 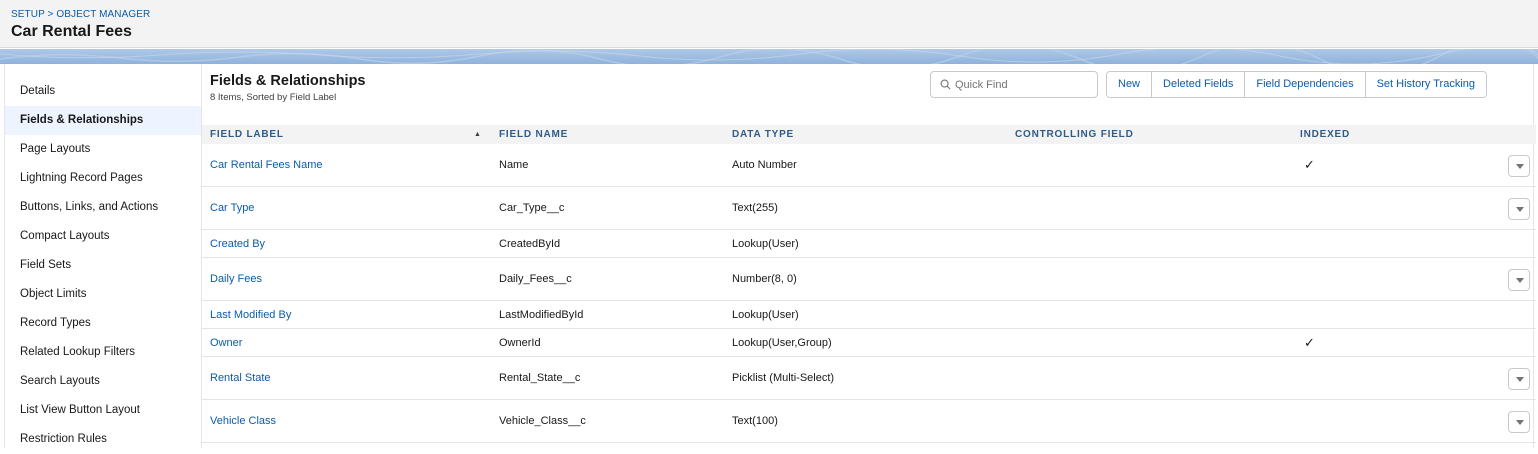 What do you see at coordinates (103, 120) in the screenshot?
I see `sidebar-item-fields-relationships: Fields & Relationships` at bounding box center [103, 120].